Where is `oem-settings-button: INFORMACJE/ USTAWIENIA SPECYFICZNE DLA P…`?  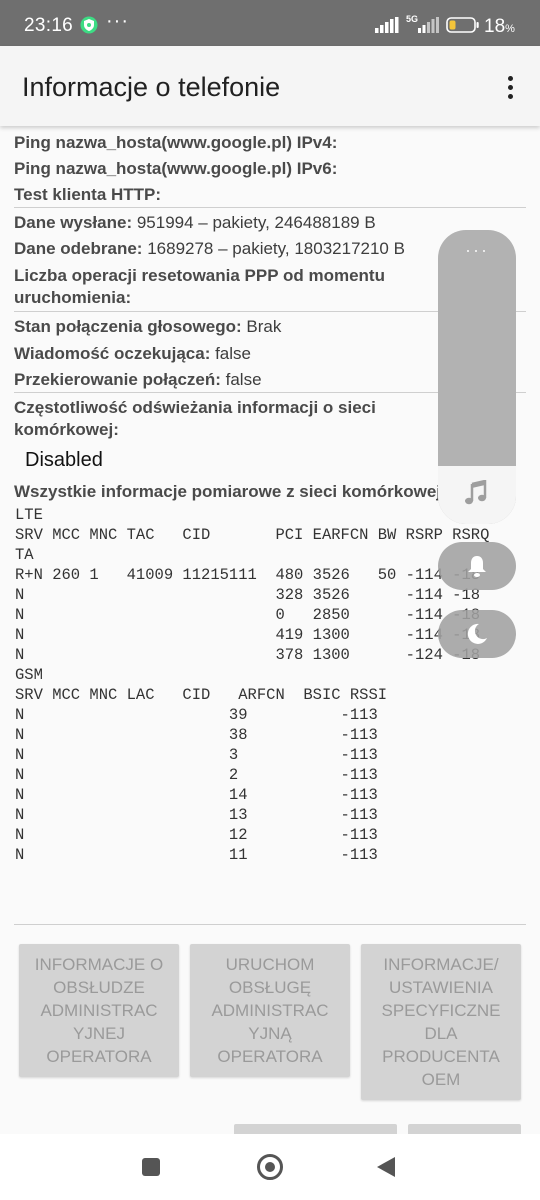
oem-settings-button: INFORMACJE/ USTAWIENIA SPECYFICZNE DLA P… is located at coordinates (441, 1022).